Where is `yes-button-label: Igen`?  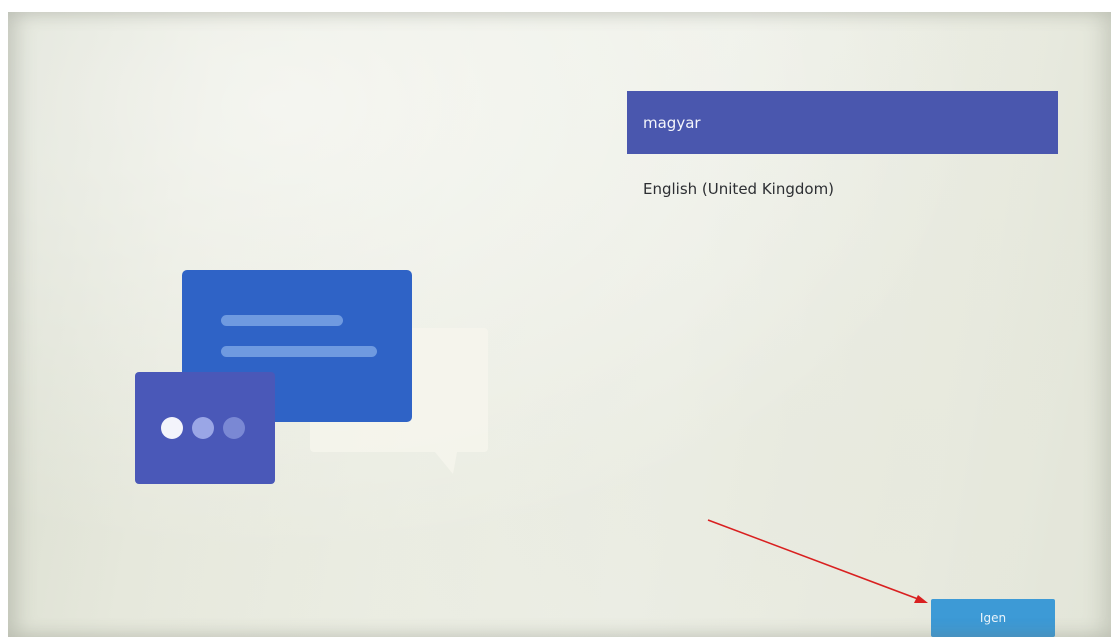 yes-button-label: Igen is located at coordinates (993, 618).